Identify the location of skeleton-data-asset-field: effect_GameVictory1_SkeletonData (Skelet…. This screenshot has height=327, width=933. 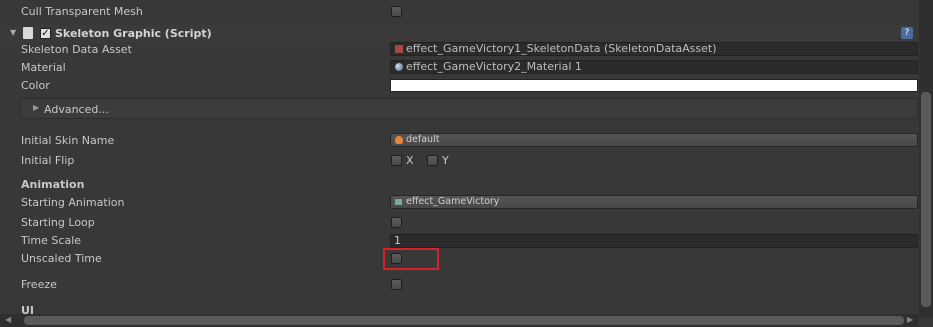
(654, 49).